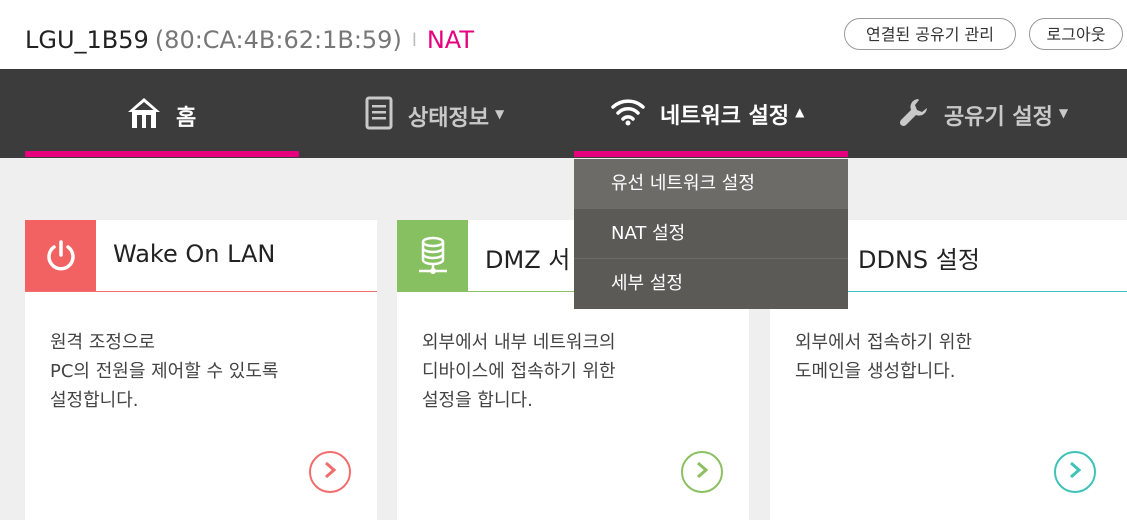 This screenshot has height=520, width=1127. I want to click on chevron-up-icon: ▲, so click(800, 112).